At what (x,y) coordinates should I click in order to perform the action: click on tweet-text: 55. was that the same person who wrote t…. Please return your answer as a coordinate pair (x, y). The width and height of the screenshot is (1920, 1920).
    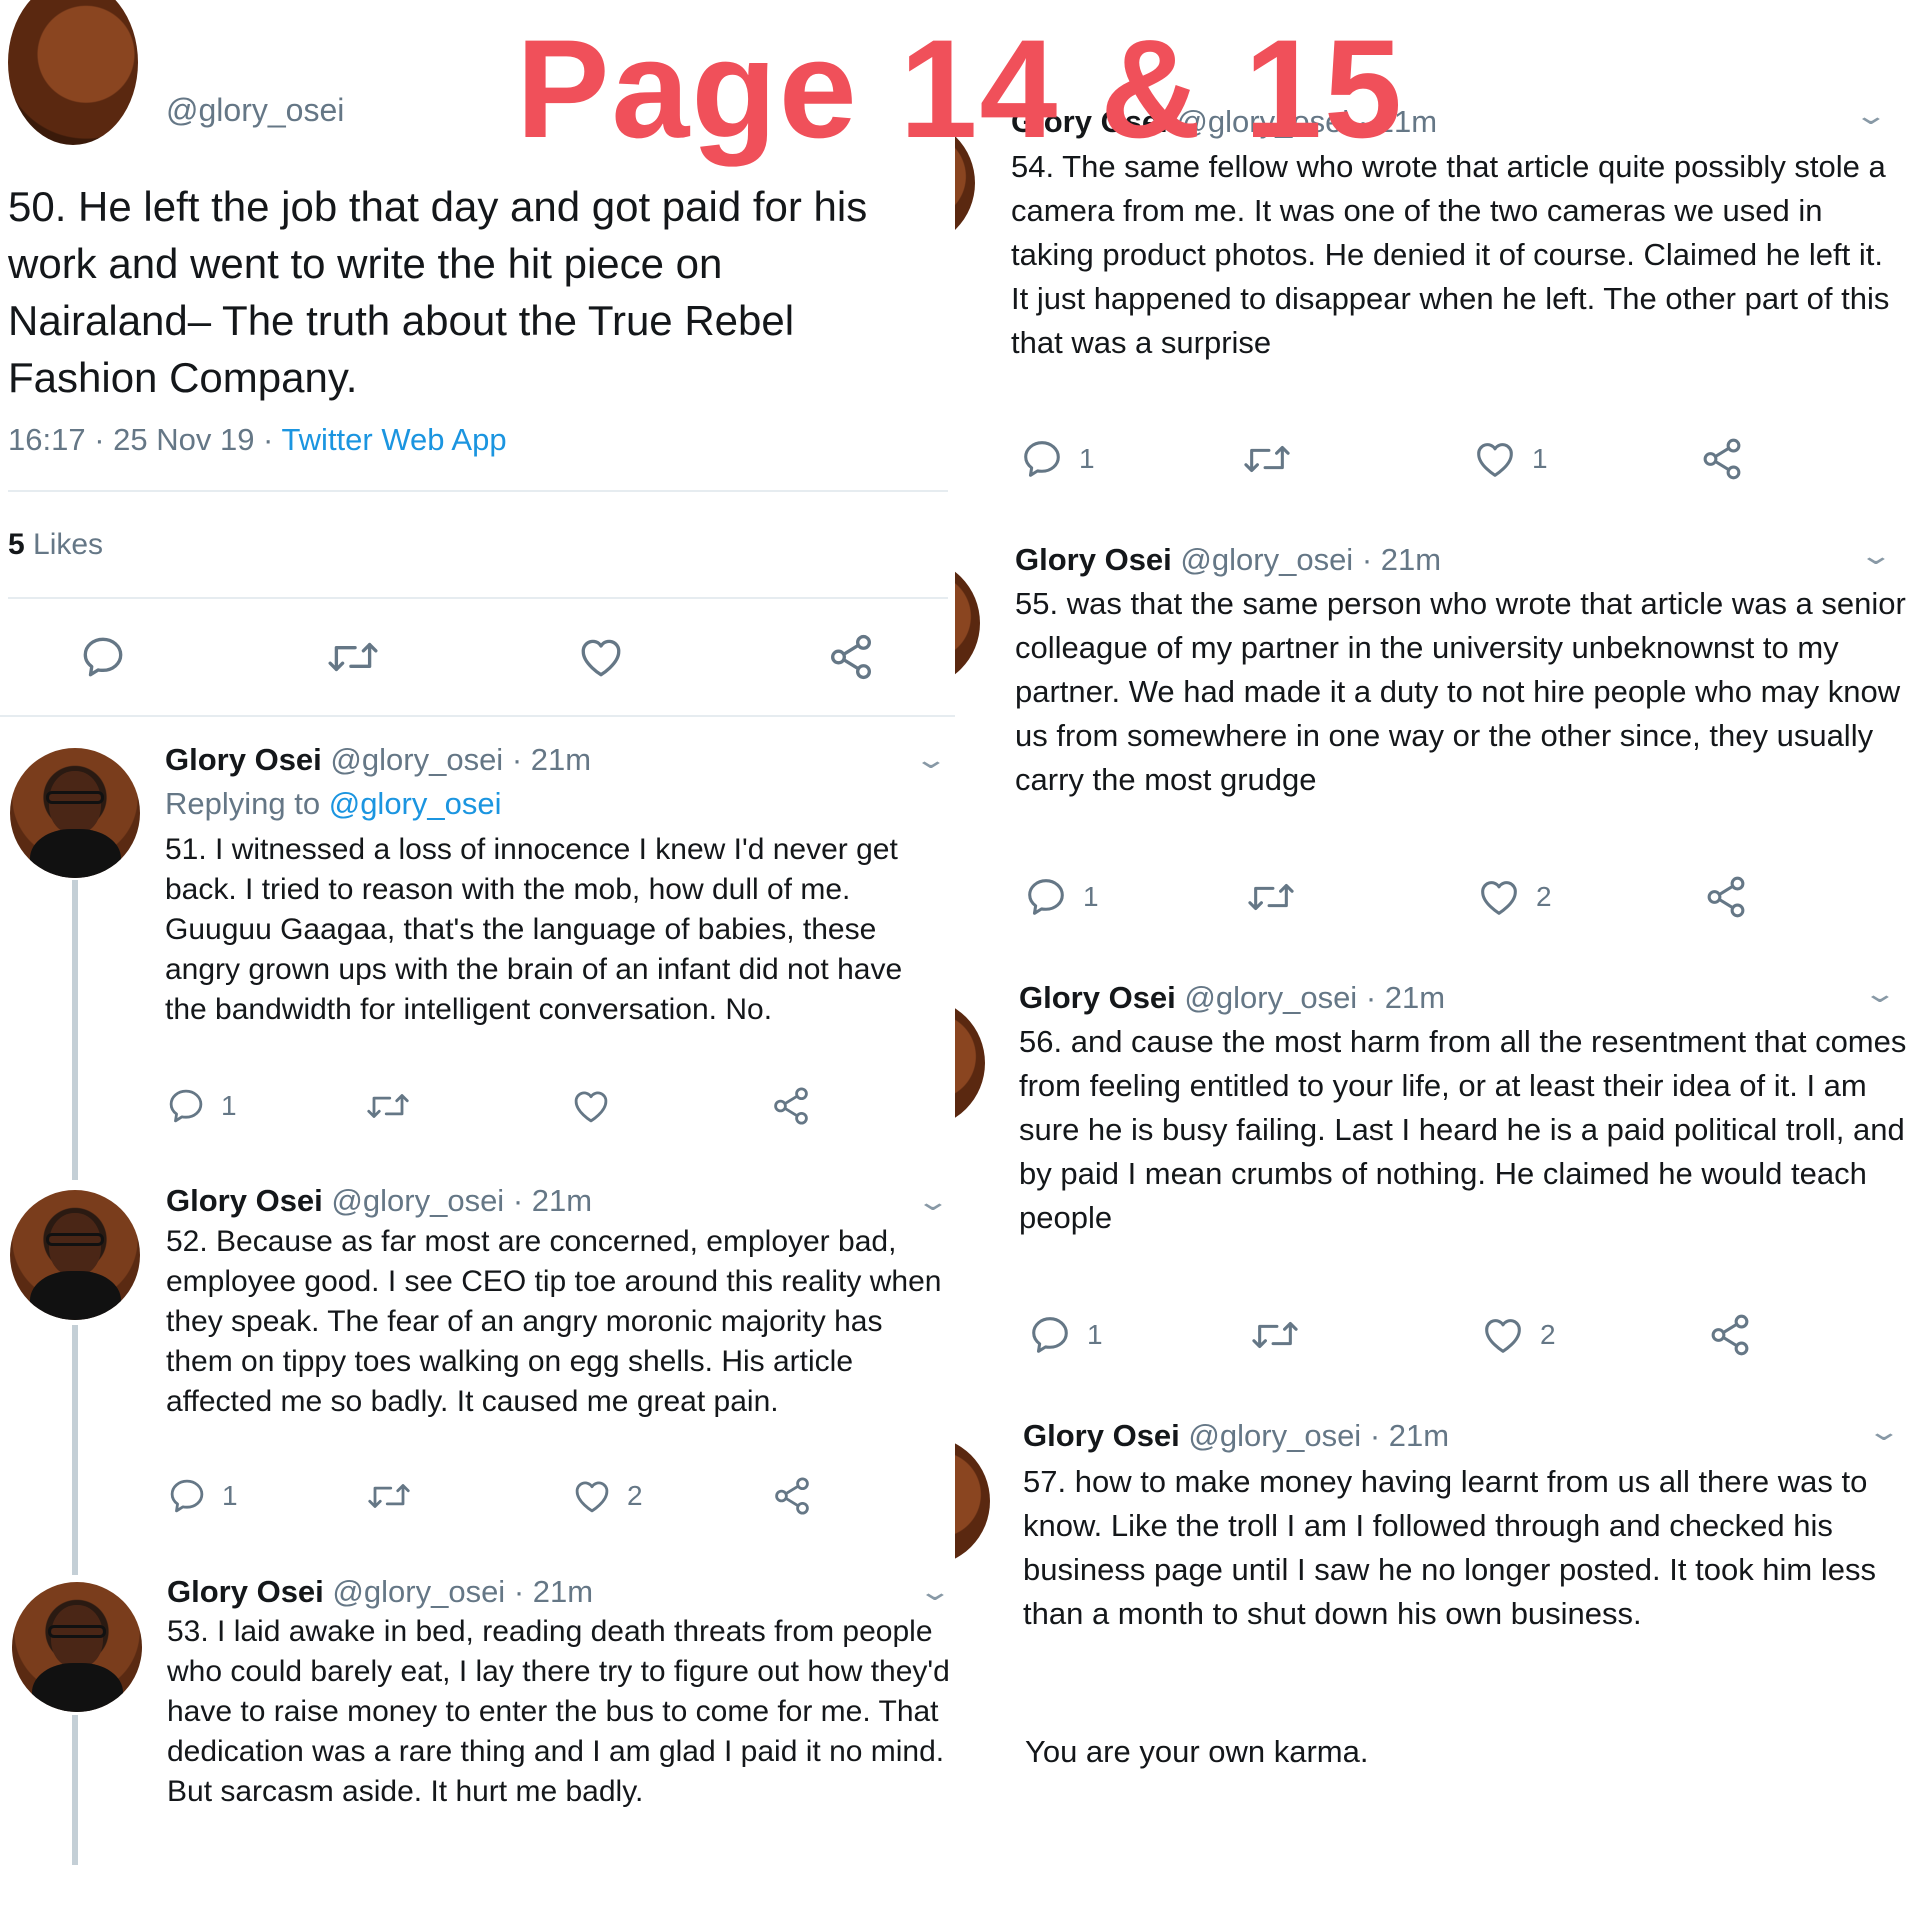
    Looking at the image, I should click on (1460, 691).